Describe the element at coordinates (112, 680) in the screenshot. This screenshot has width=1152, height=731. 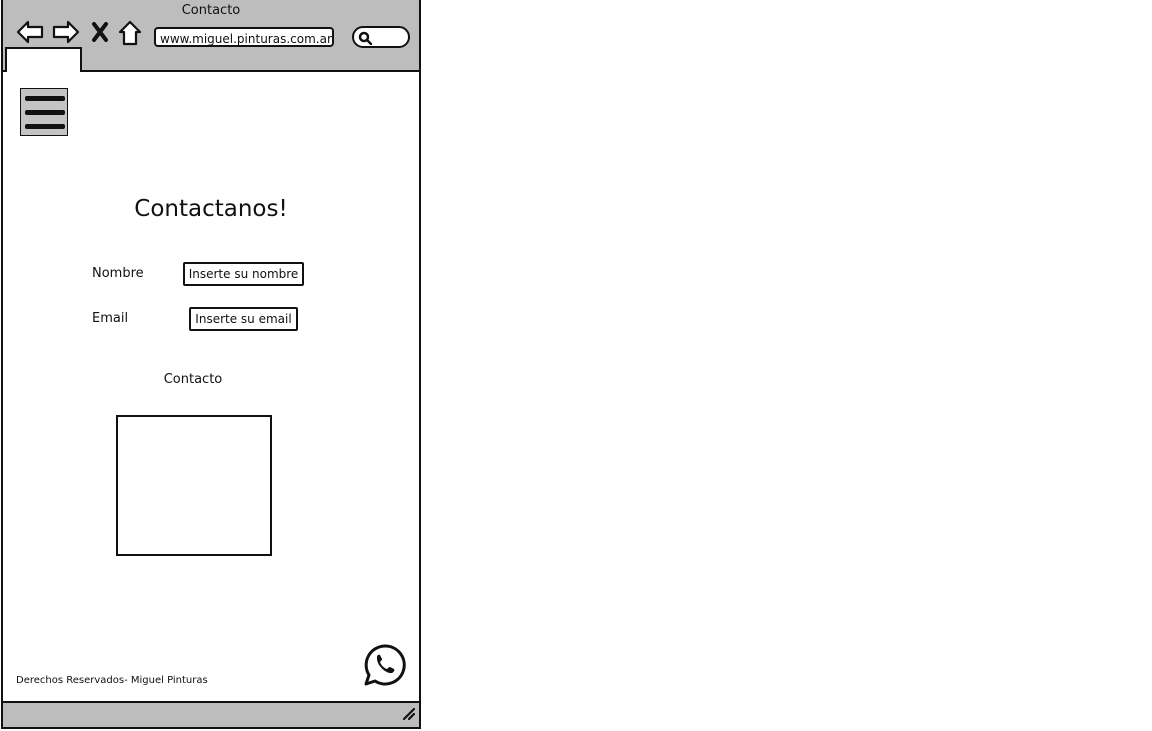
I see `footer-text: Derechos Reservados- Miguel Pinturas` at that location.